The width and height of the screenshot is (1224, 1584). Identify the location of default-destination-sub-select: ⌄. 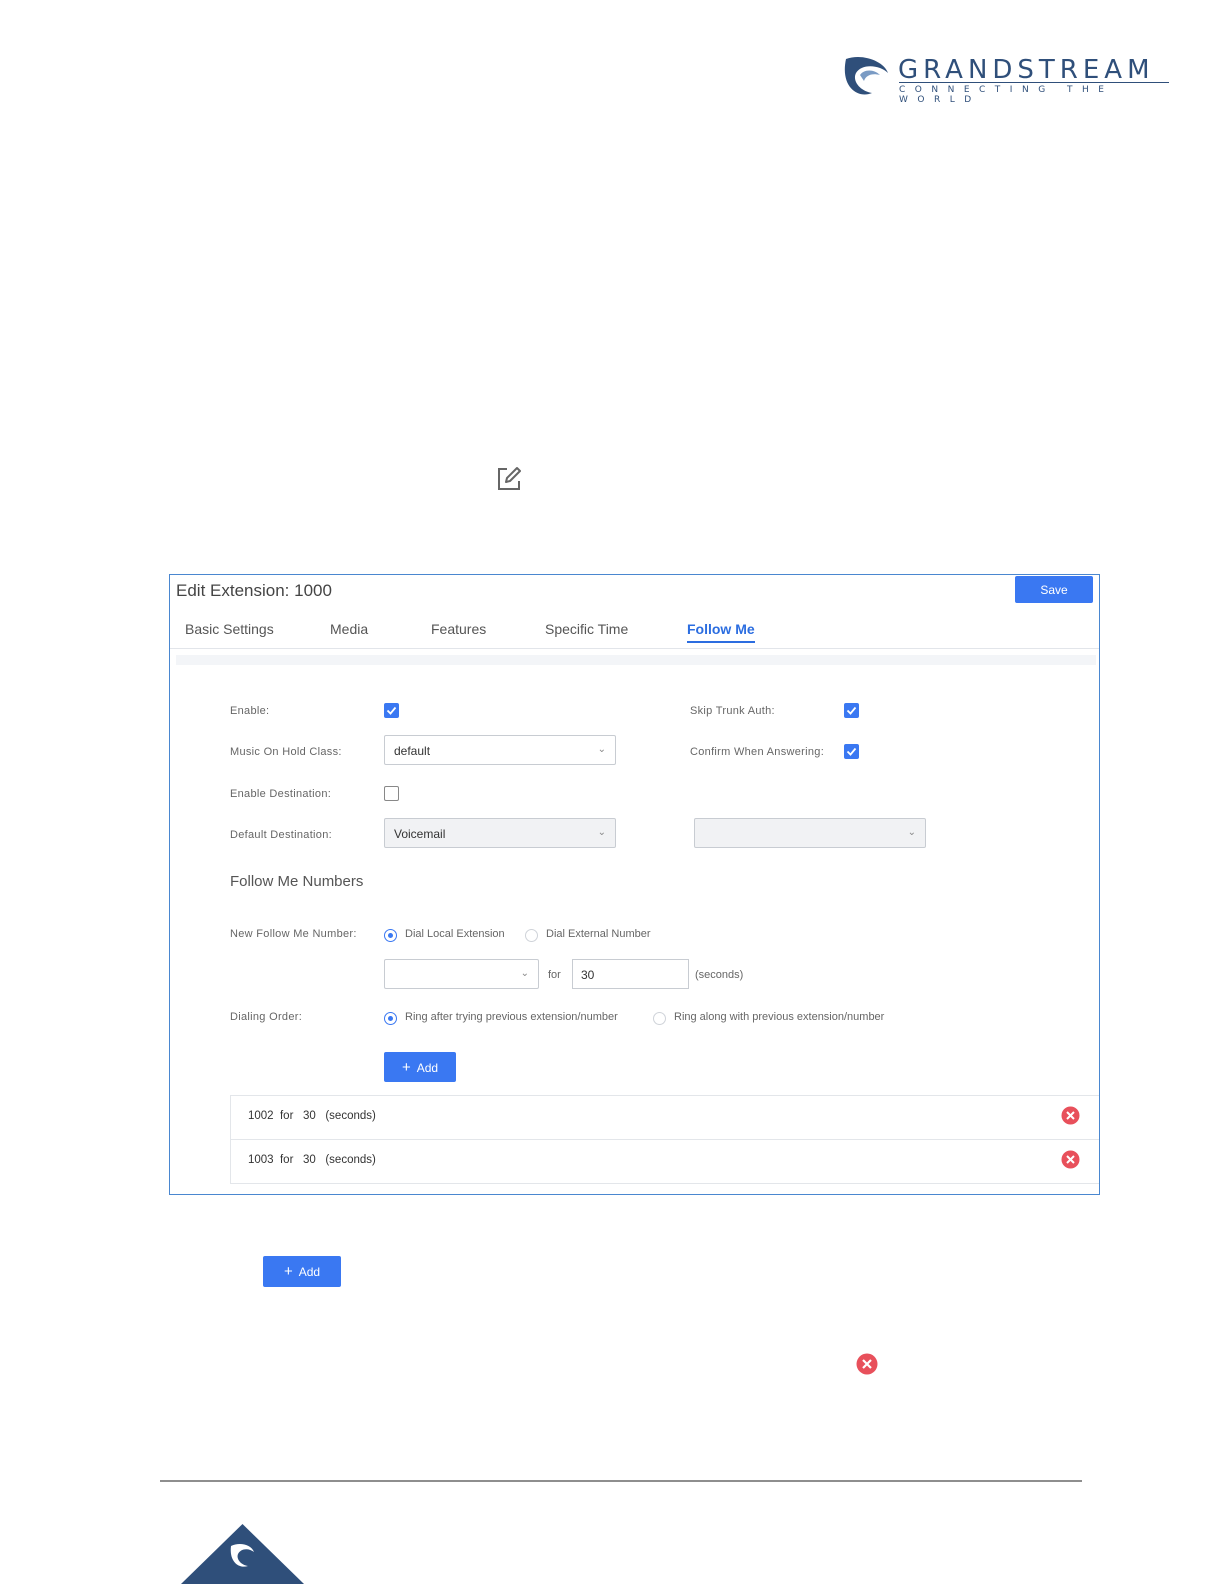
(810, 833).